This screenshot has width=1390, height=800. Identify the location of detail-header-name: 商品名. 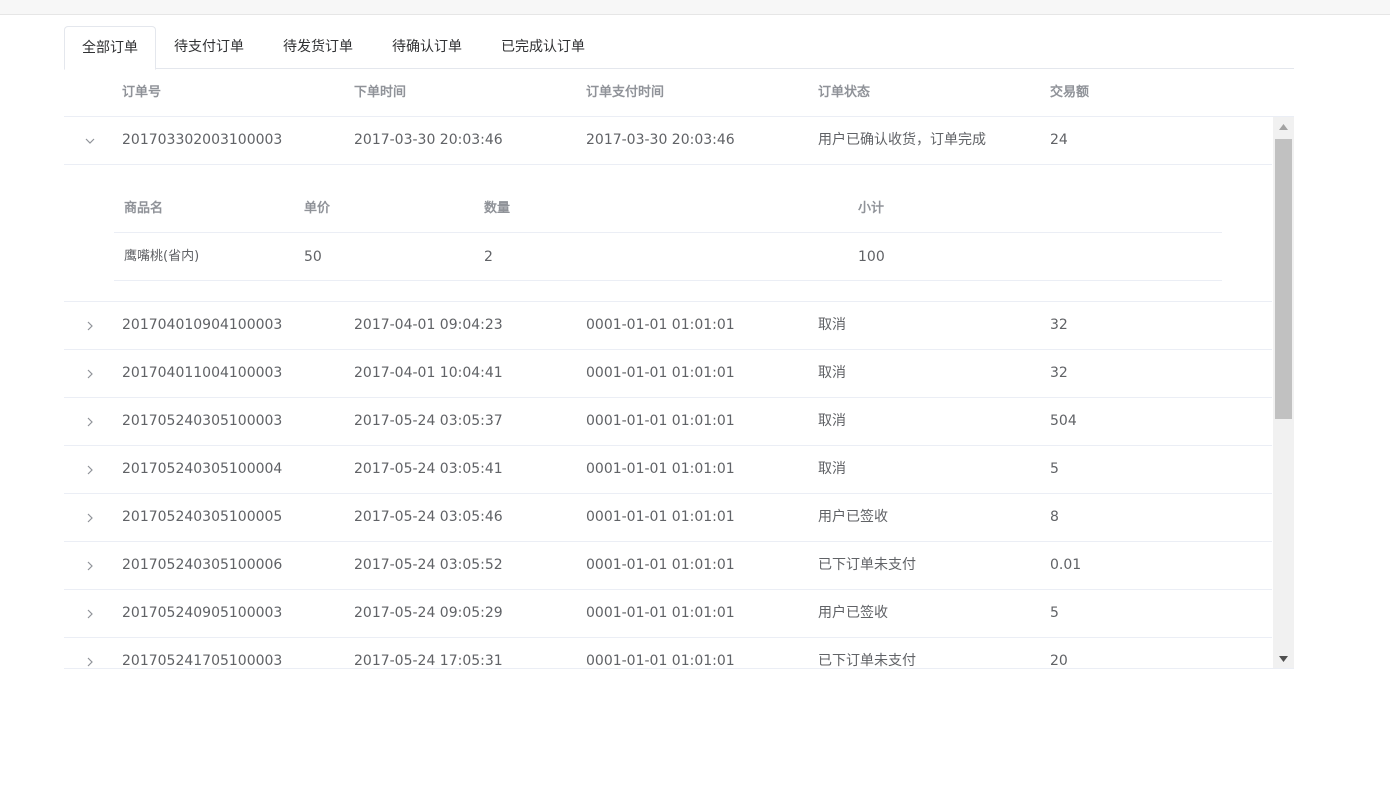
(144, 208).